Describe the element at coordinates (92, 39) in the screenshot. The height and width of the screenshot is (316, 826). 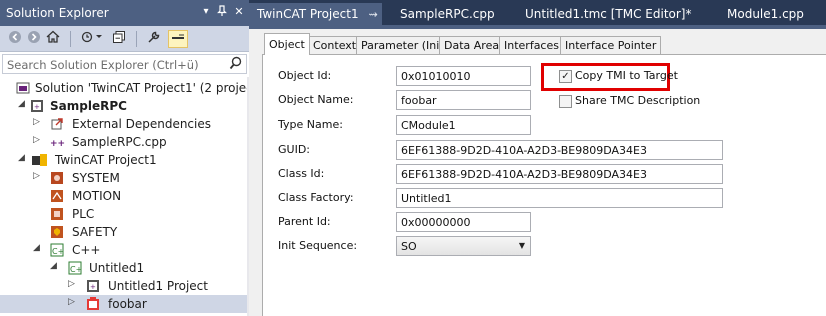
I see `pending-changes-filter-icon` at that location.